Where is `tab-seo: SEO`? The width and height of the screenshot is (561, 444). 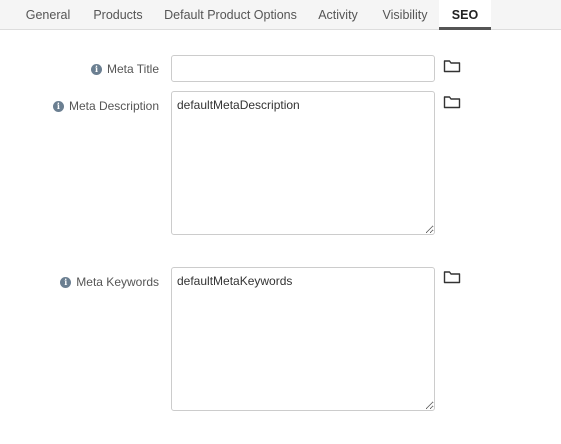 tab-seo: SEO is located at coordinates (465, 15).